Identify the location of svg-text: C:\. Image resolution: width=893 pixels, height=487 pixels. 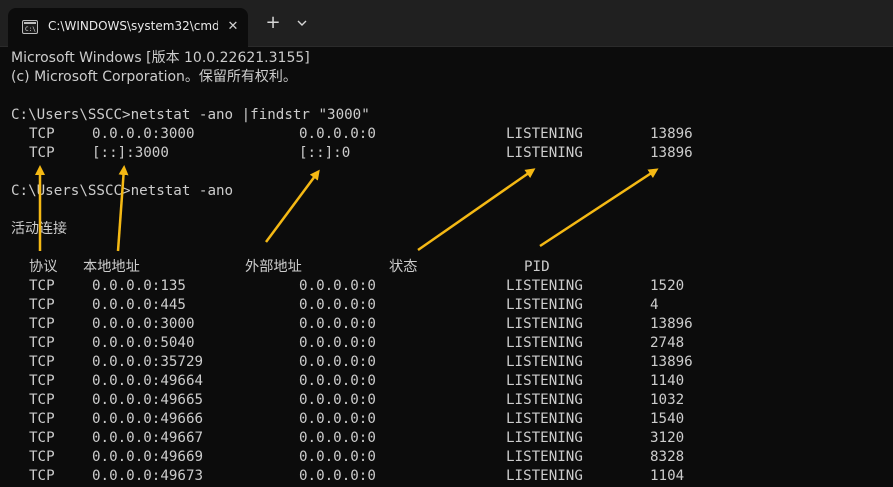
(30, 29).